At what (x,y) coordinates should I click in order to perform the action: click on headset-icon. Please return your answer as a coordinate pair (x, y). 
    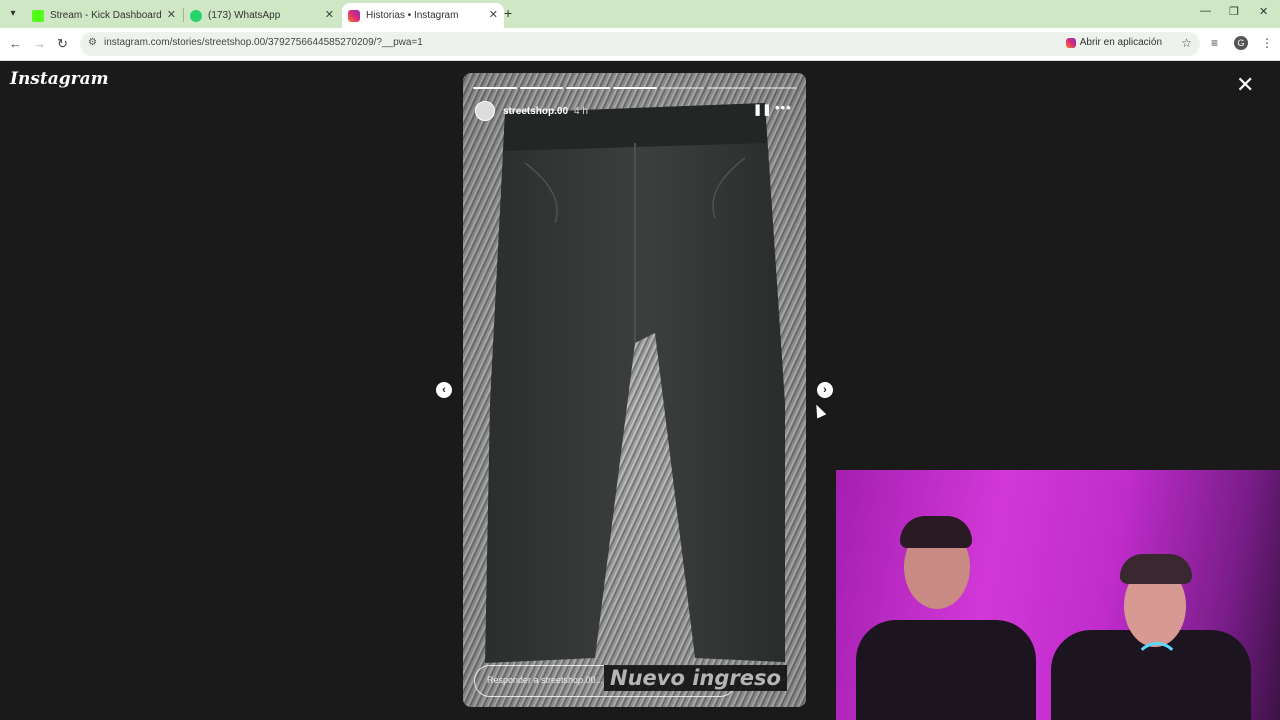
    Looking at the image, I should click on (1157, 665).